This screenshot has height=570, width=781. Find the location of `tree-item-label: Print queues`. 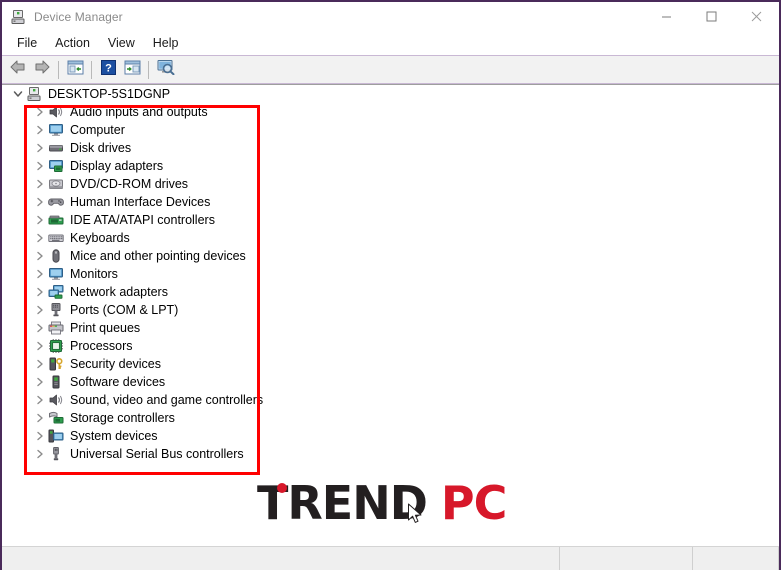

tree-item-label: Print queues is located at coordinates (105, 328).